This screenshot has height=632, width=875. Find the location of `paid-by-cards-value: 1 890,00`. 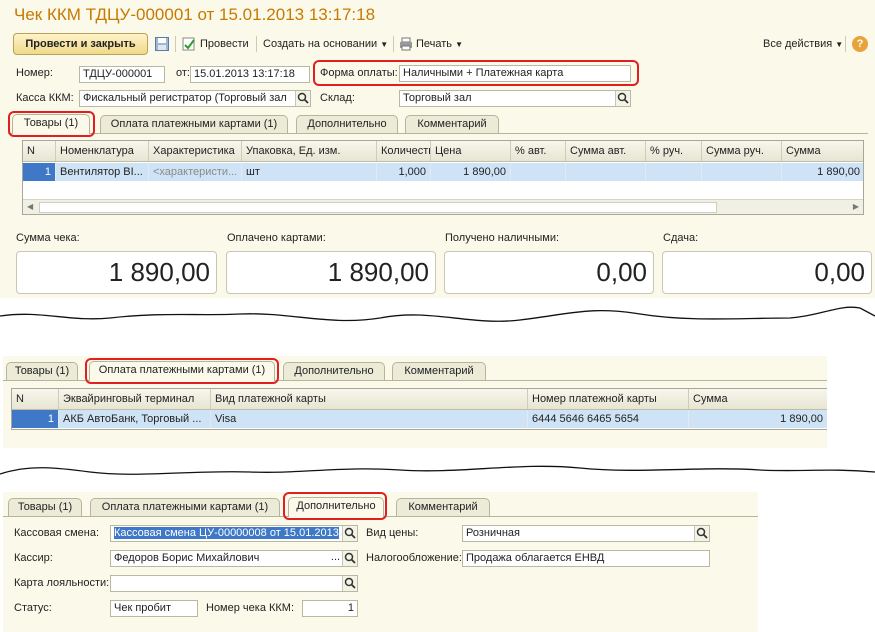

paid-by-cards-value: 1 890,00 is located at coordinates (331, 272).